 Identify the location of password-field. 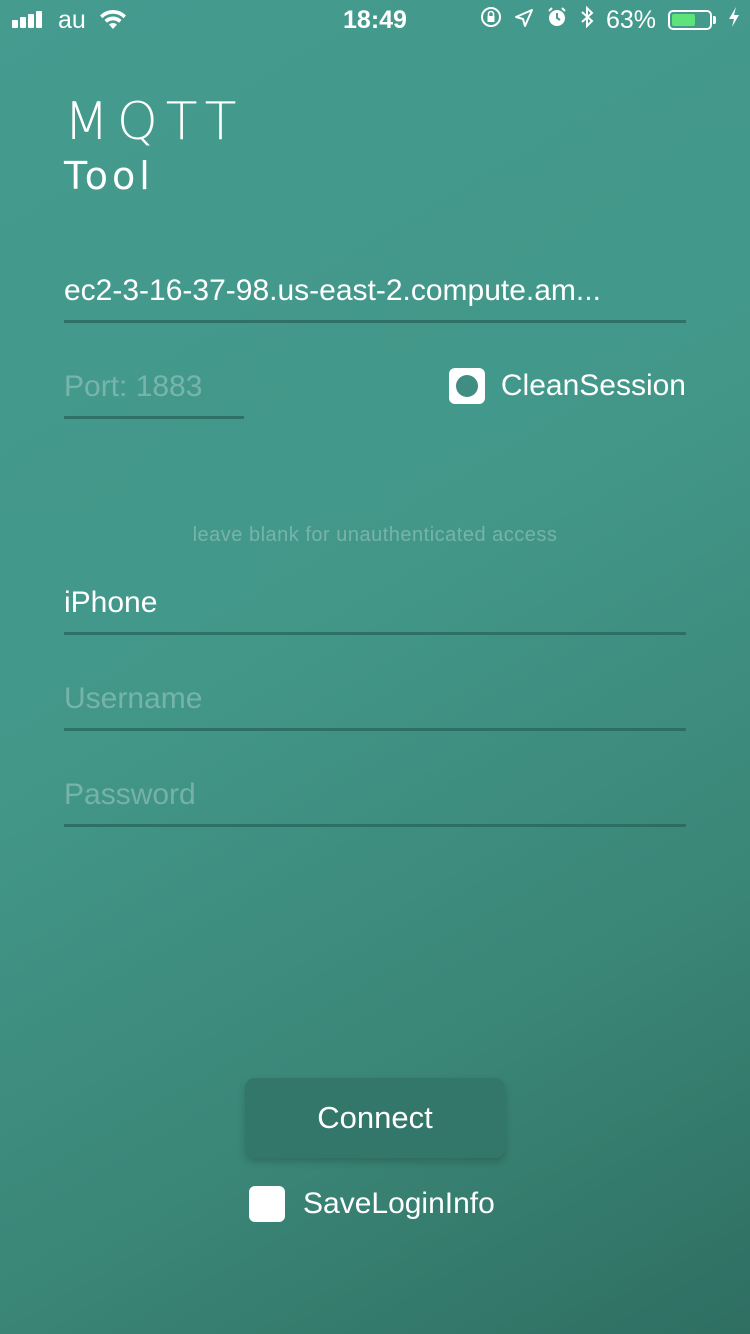
(375, 796).